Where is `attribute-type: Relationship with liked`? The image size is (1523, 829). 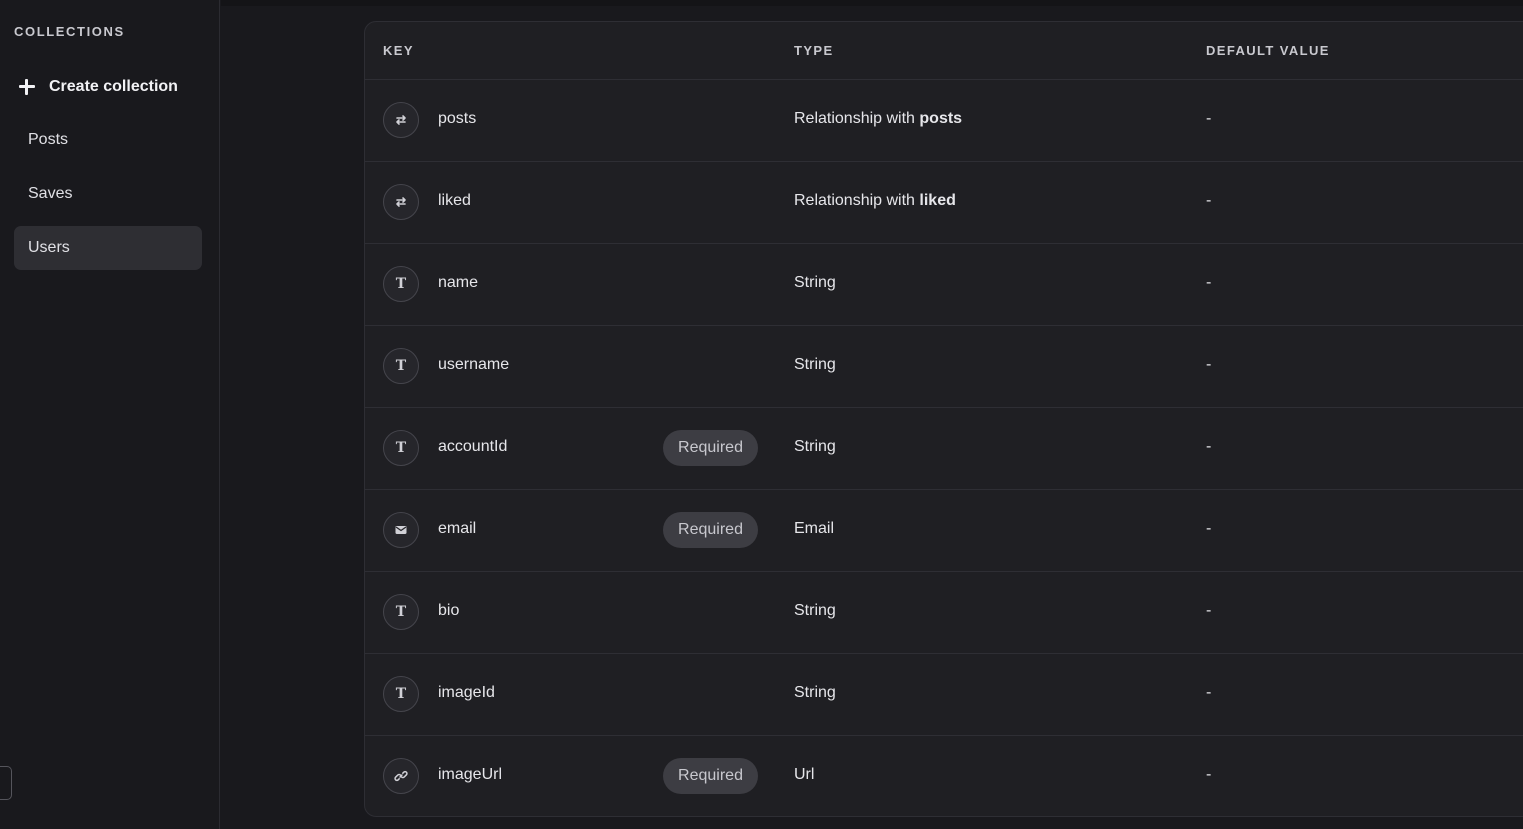 attribute-type: Relationship with liked is located at coordinates (875, 201).